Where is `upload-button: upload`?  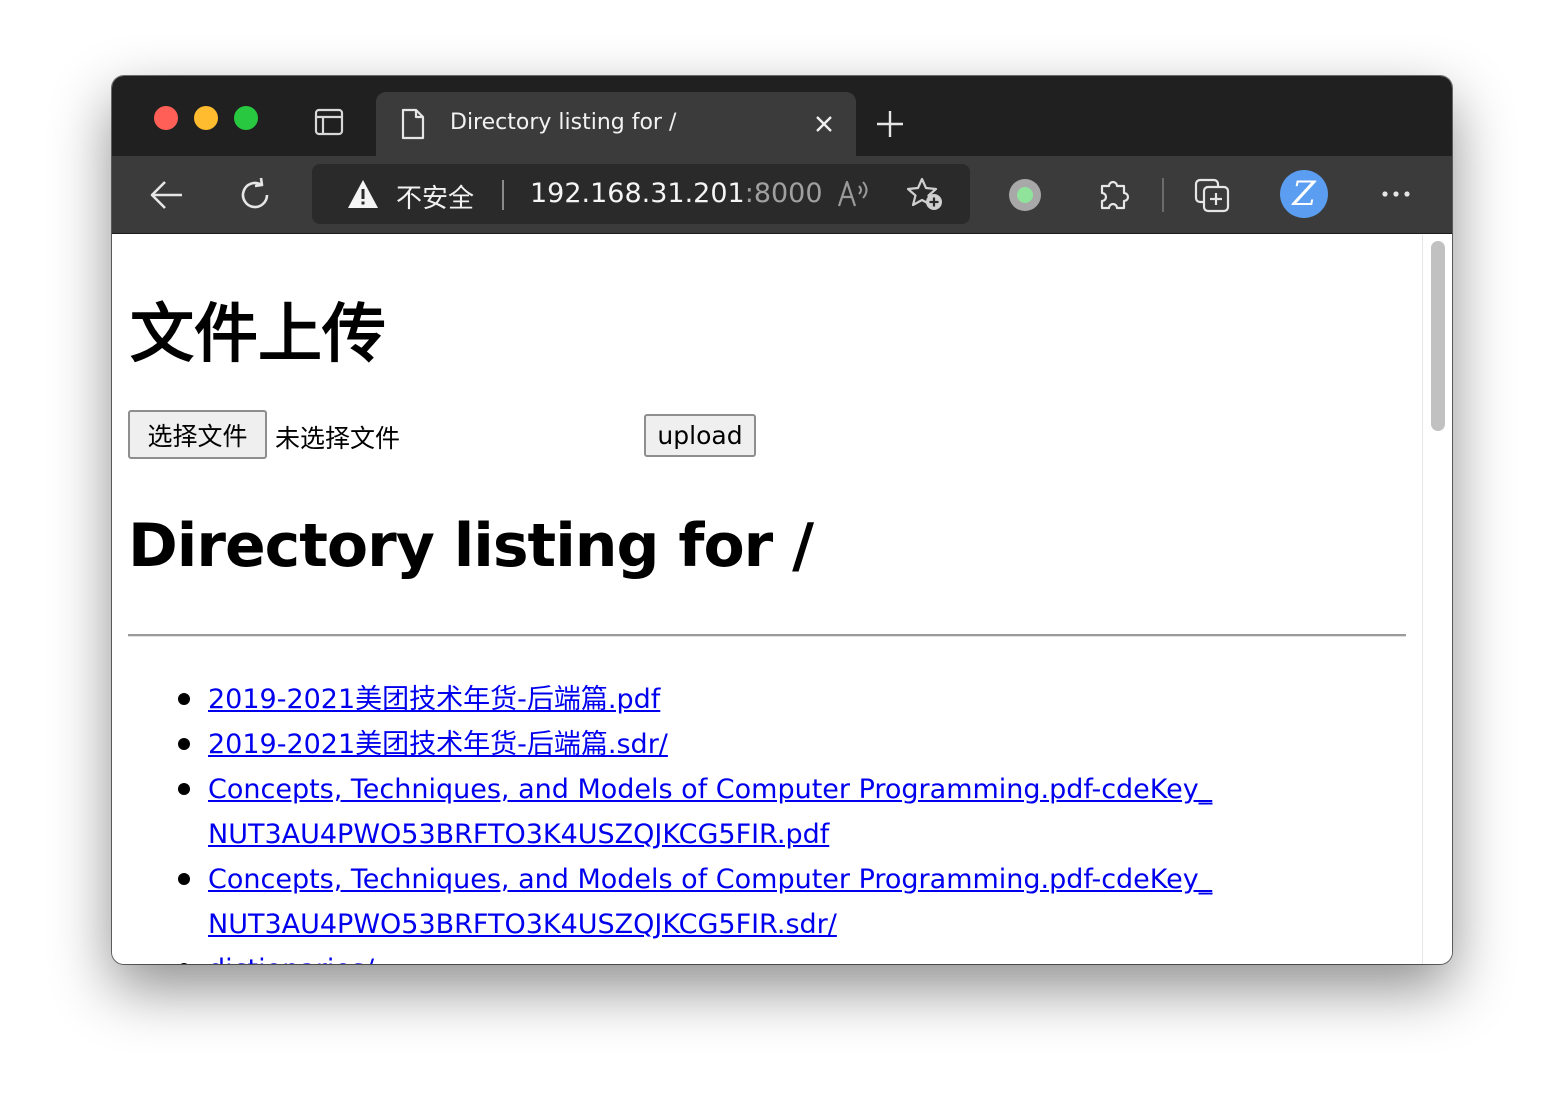
upload-button: upload is located at coordinates (700, 435).